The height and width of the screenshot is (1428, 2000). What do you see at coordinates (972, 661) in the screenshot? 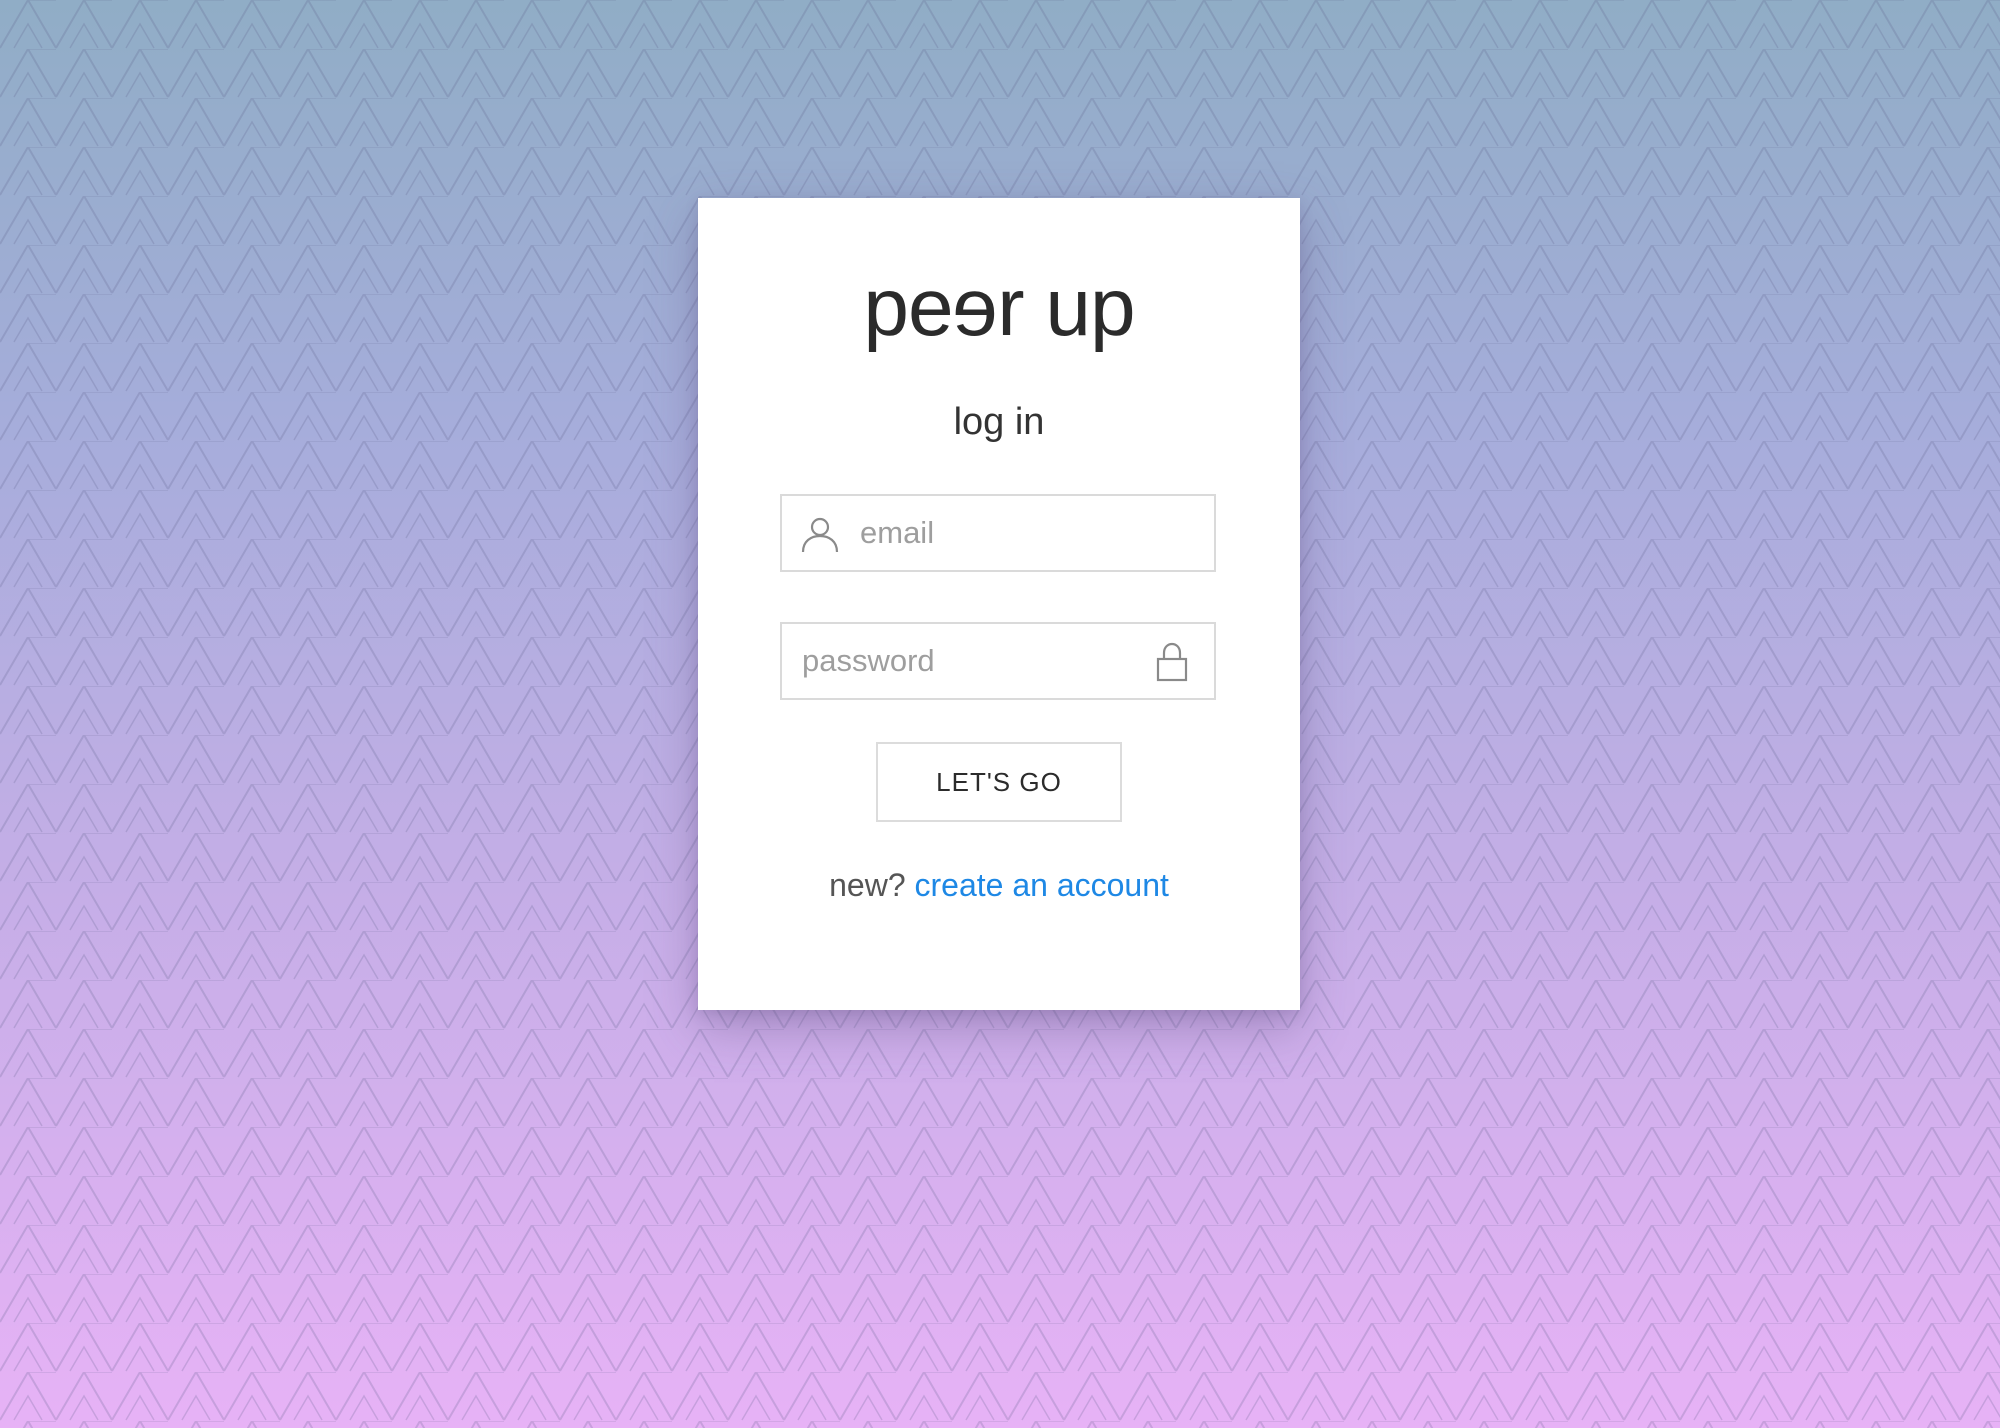
I see `password-input` at bounding box center [972, 661].